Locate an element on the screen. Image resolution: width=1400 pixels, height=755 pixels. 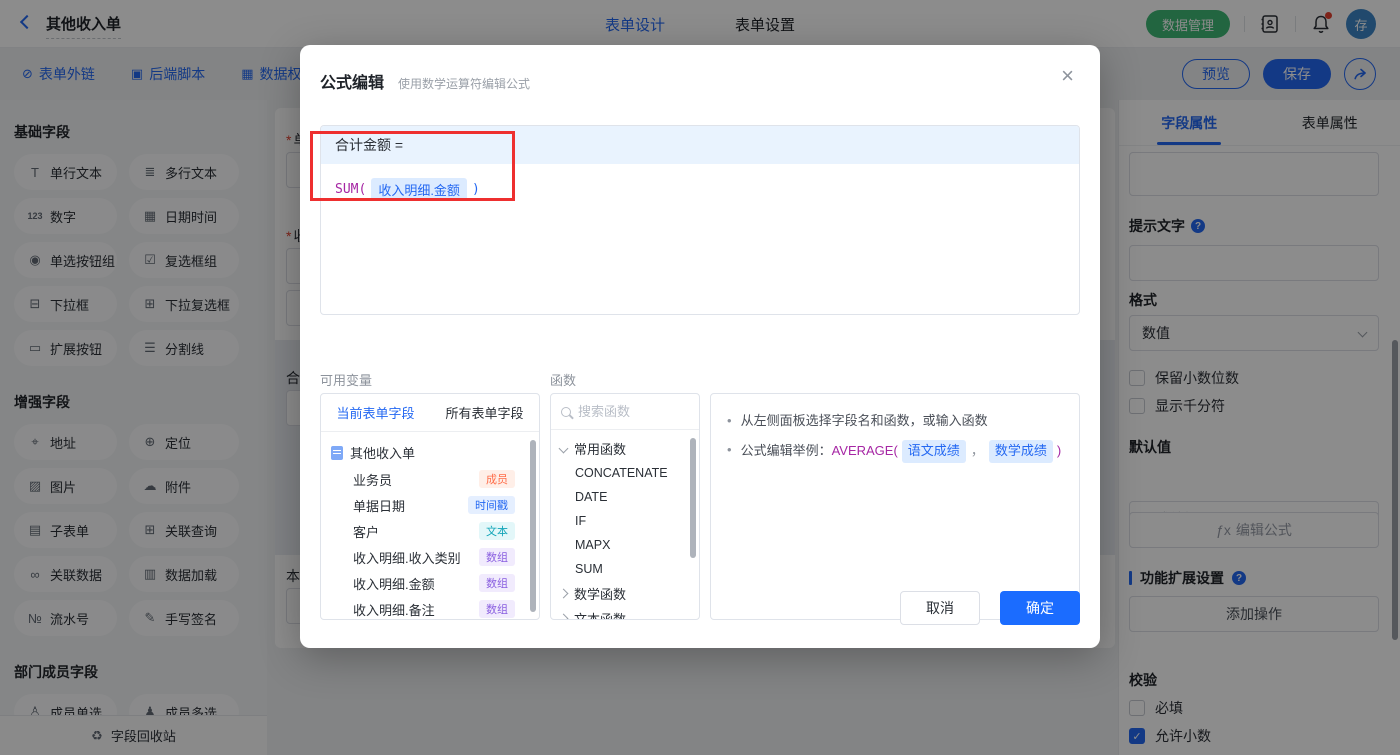
modal-title: 公式编辑 is located at coordinates (352, 83).